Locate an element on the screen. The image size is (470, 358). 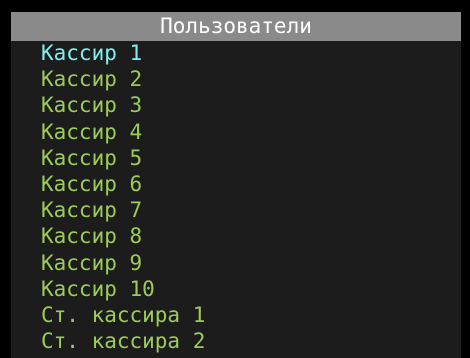
user-list-item: Кассир 10 is located at coordinates (123, 291).